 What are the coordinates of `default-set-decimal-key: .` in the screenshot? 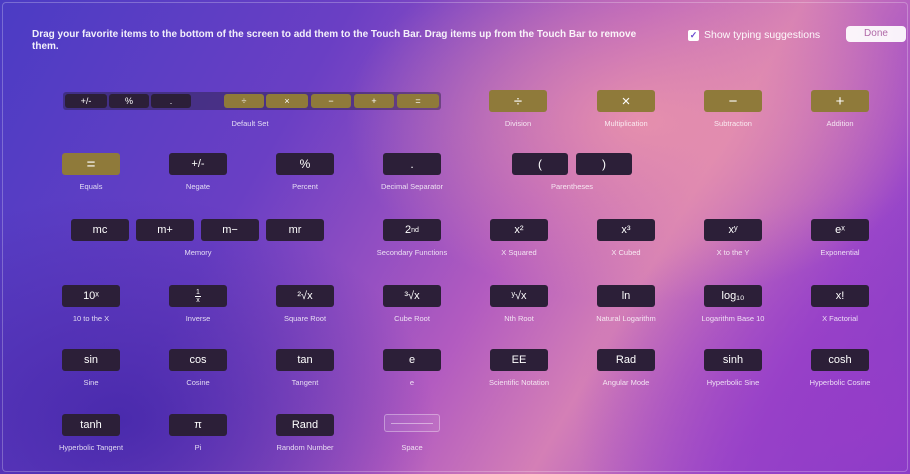 It's located at (171, 101).